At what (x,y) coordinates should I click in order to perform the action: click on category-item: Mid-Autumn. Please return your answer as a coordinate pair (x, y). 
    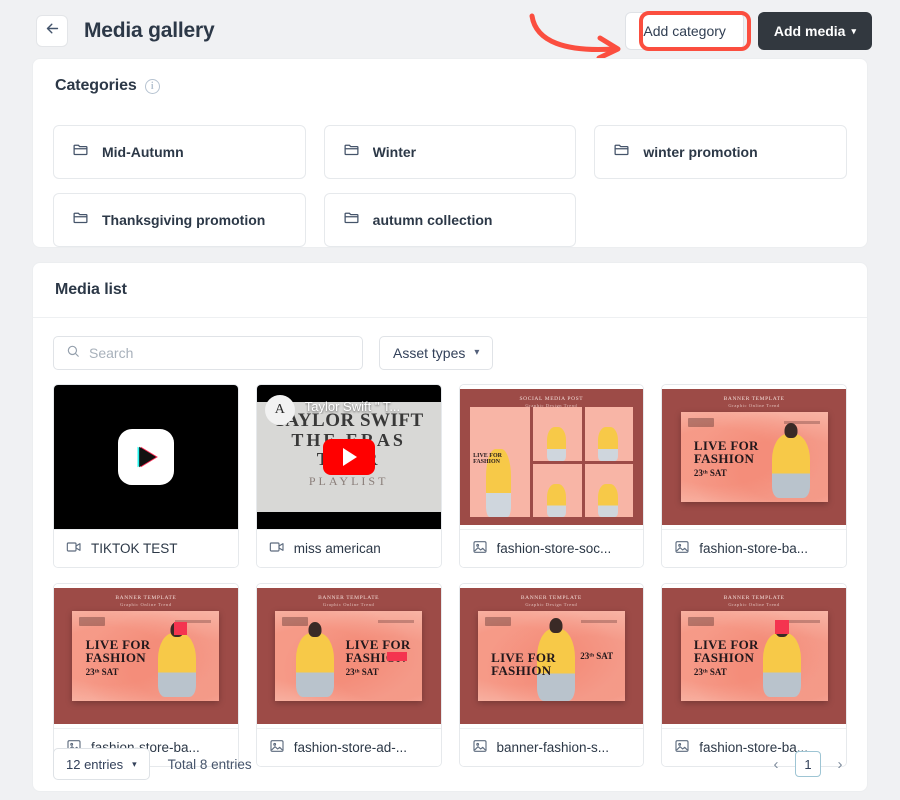
    Looking at the image, I should click on (179, 152).